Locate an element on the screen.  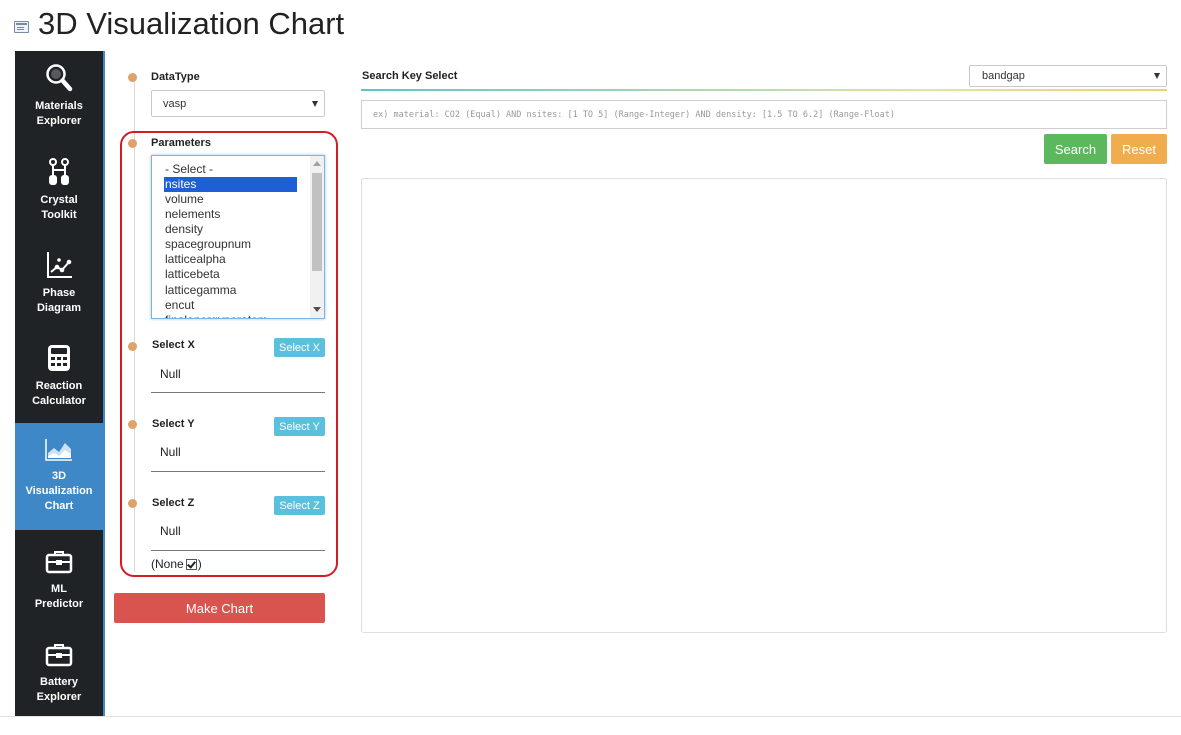
page-header: 3D Visualization Chart is located at coordinates (179, 24).